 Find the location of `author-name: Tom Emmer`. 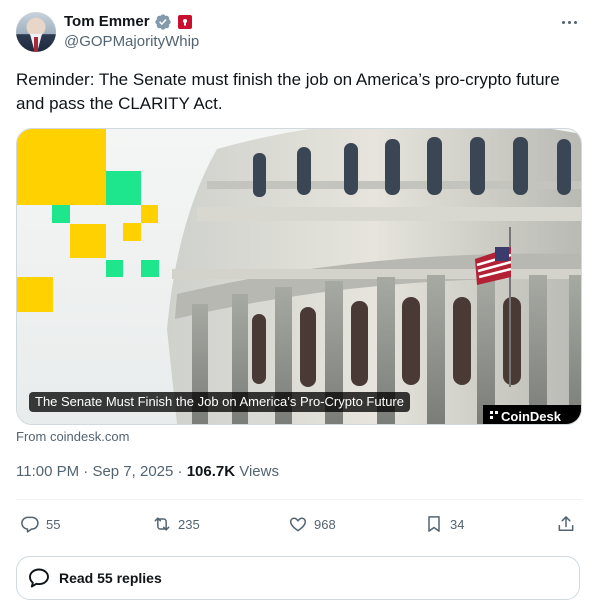

author-name: Tom Emmer is located at coordinates (107, 22).